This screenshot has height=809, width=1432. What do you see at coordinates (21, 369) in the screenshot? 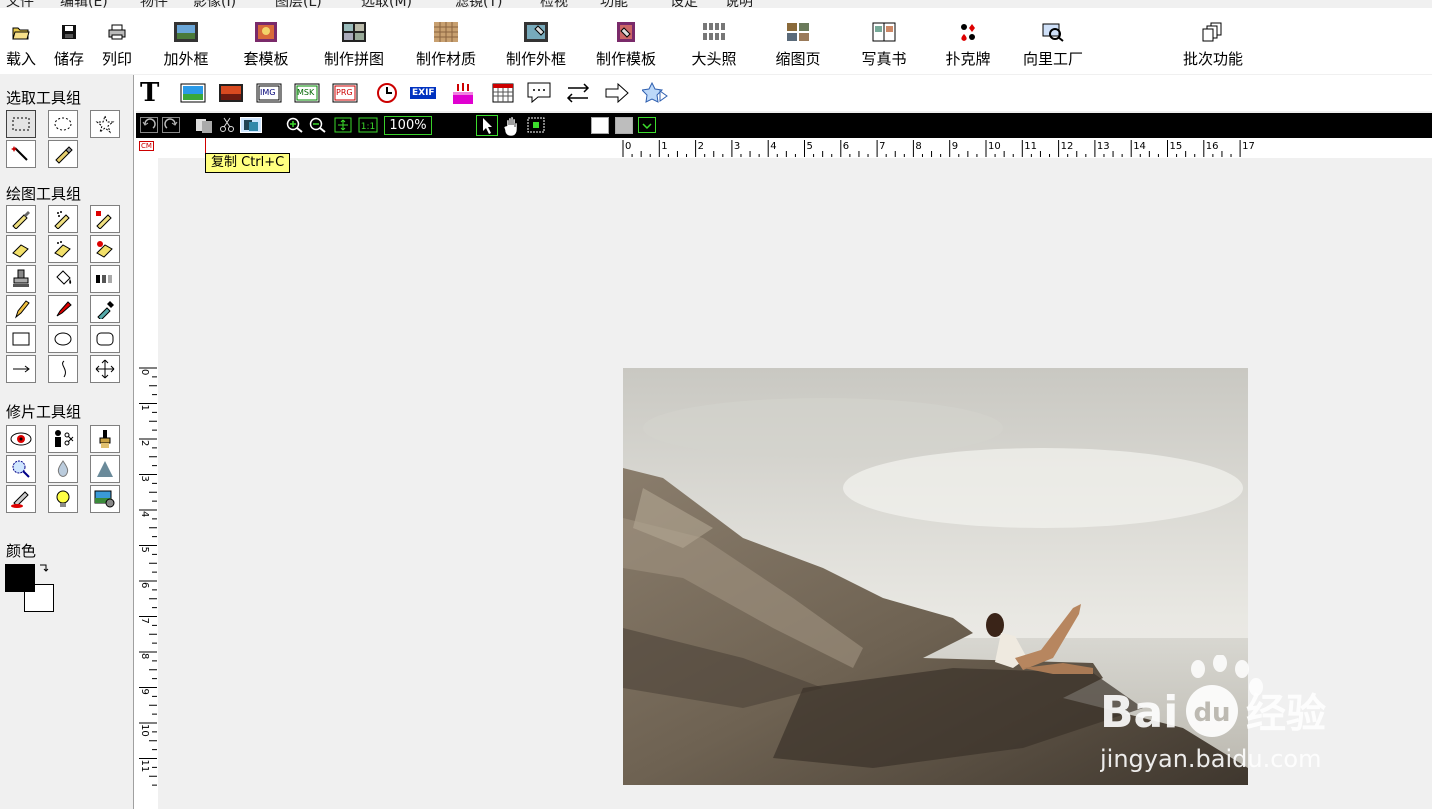
I see `line-tool` at bounding box center [21, 369].